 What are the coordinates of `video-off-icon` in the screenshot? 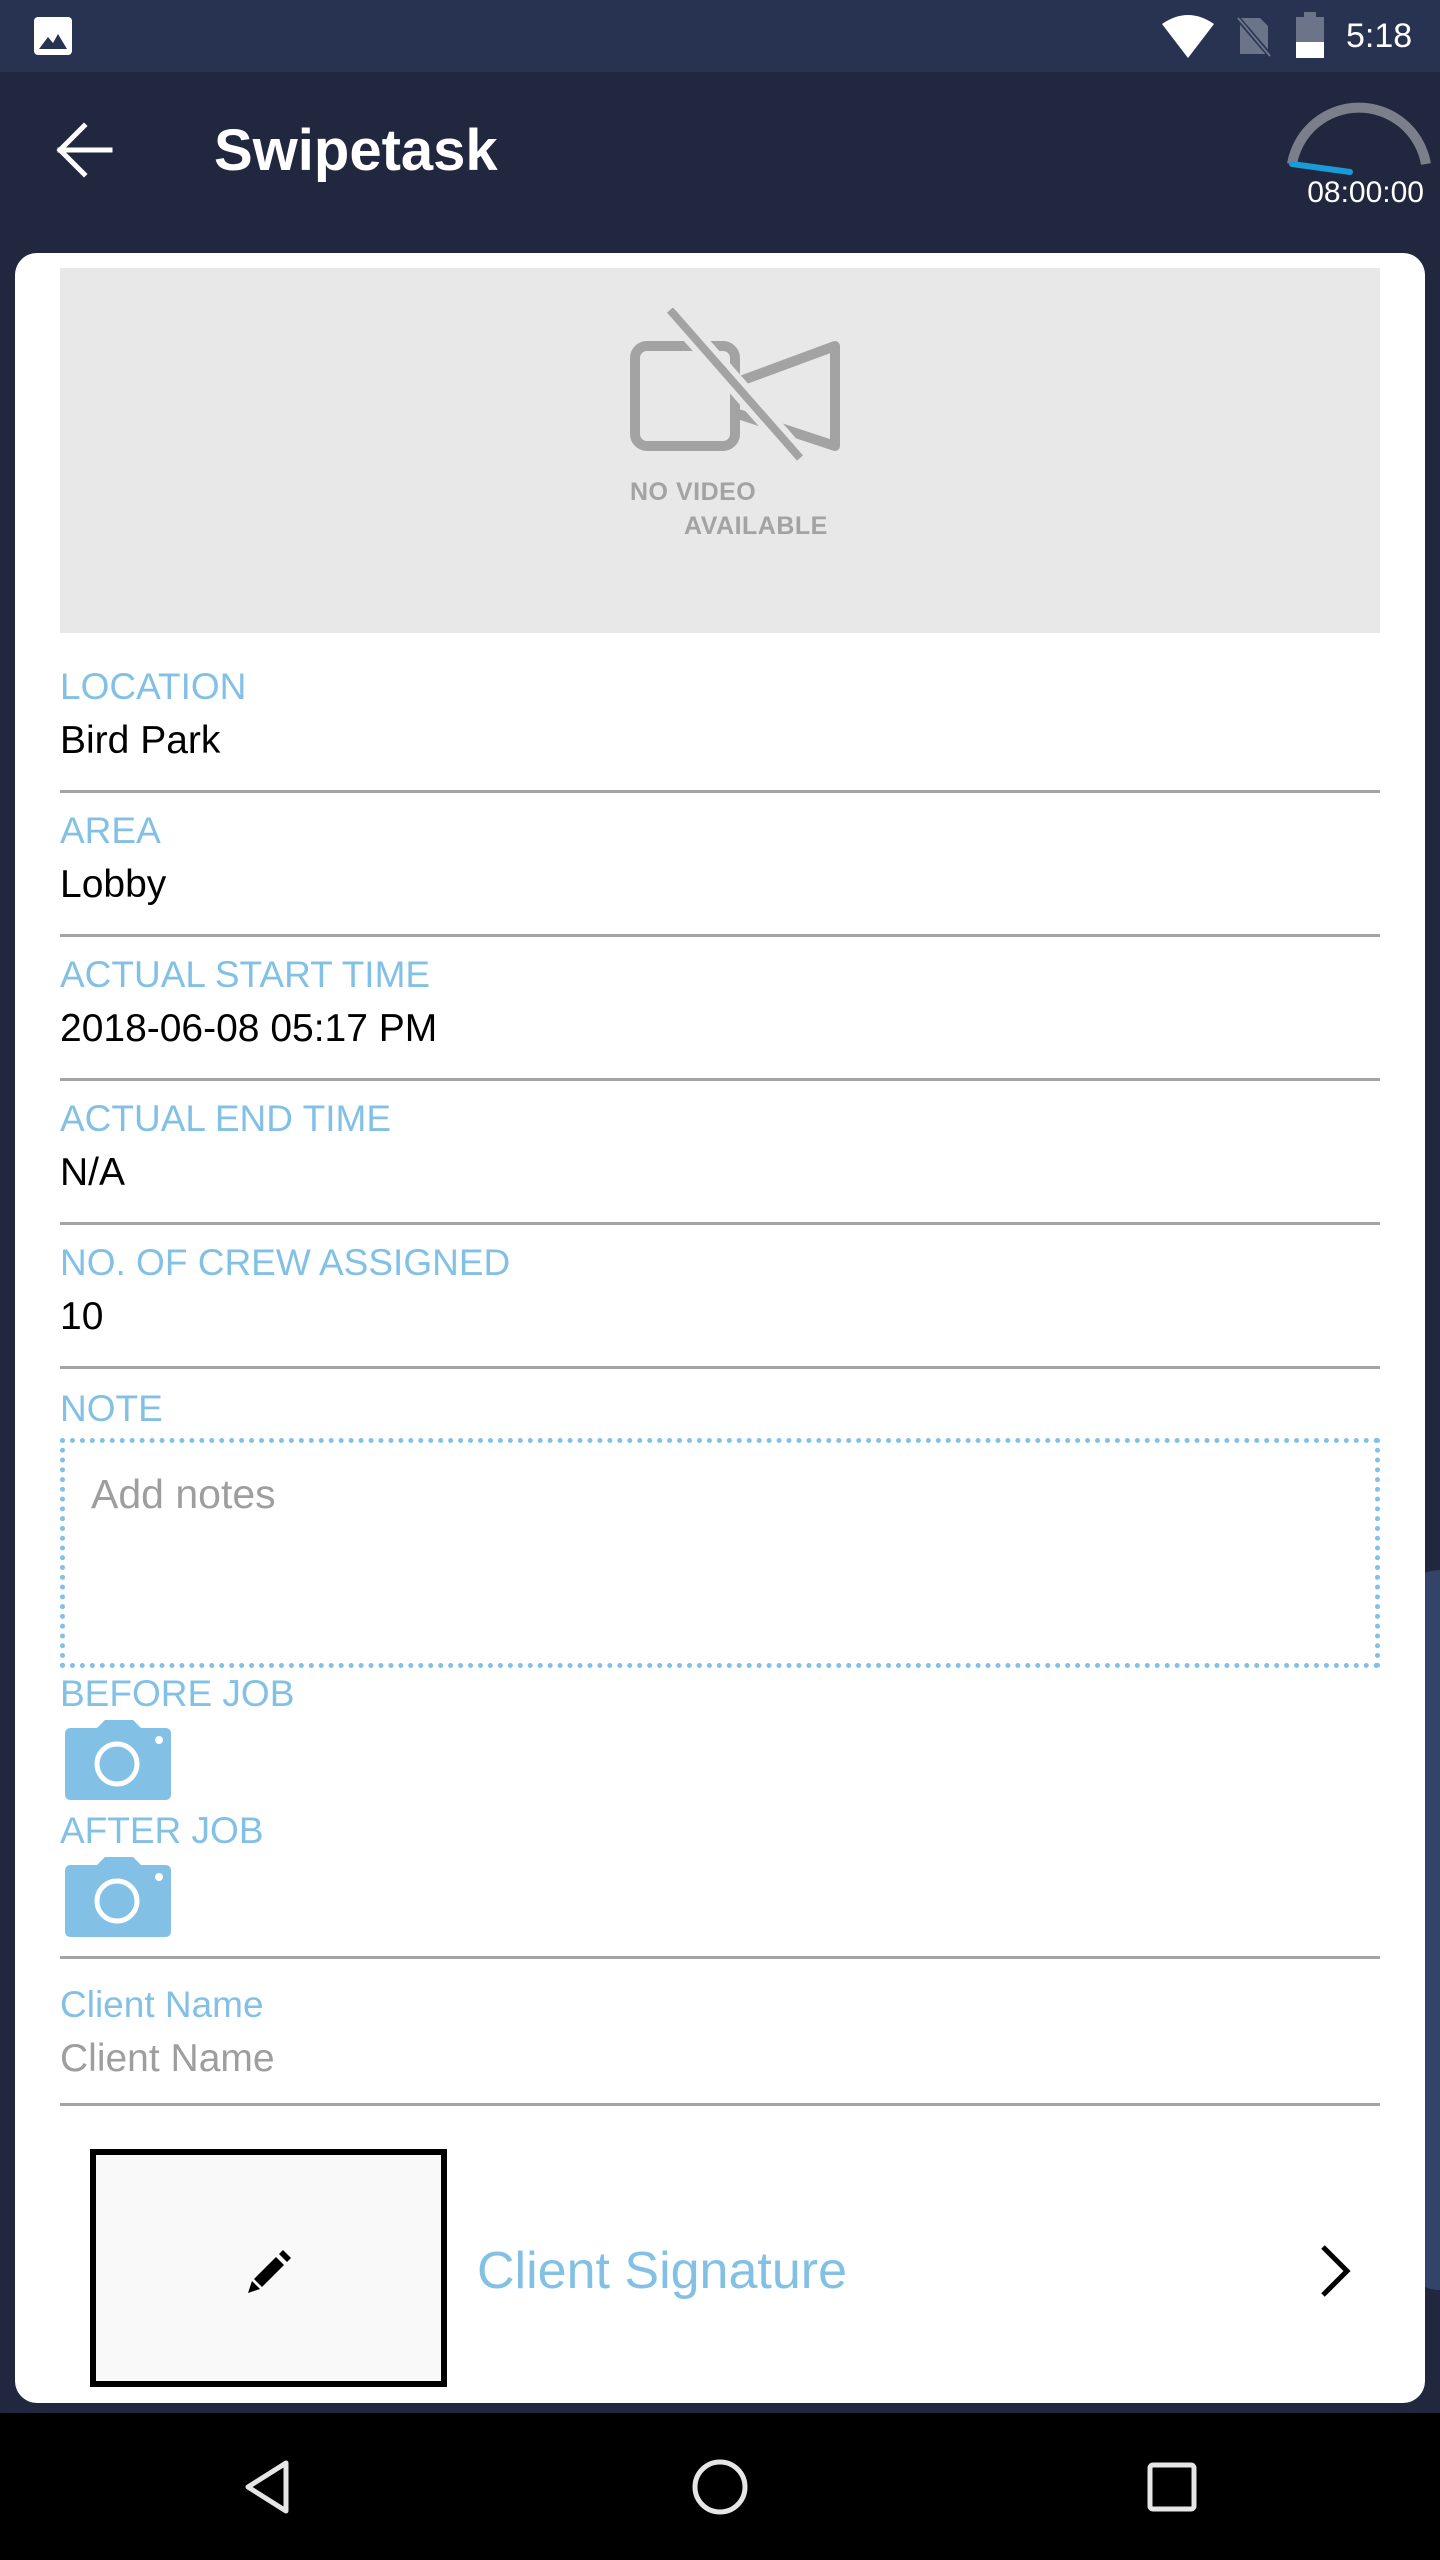 It's located at (735, 385).